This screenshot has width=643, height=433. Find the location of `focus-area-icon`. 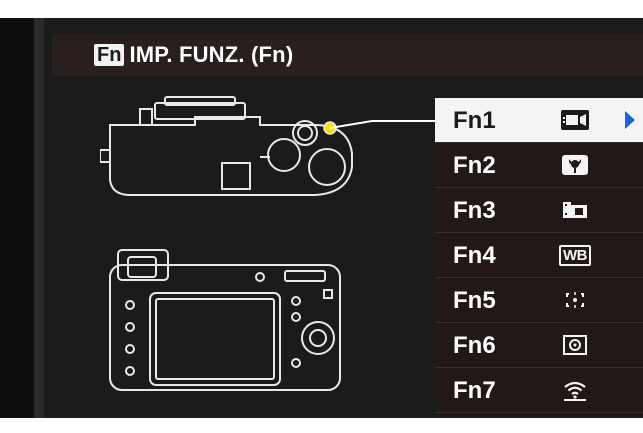

focus-area-icon is located at coordinates (575, 300).